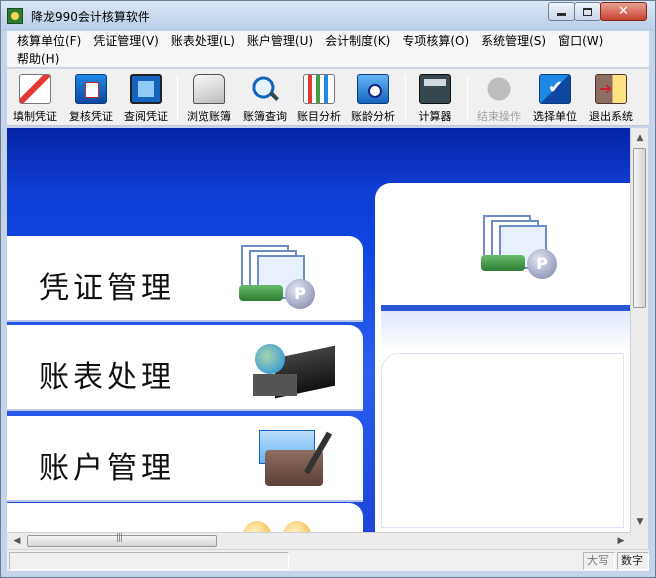  What do you see at coordinates (209, 89) in the screenshot?
I see `browse-ledger-icon` at bounding box center [209, 89].